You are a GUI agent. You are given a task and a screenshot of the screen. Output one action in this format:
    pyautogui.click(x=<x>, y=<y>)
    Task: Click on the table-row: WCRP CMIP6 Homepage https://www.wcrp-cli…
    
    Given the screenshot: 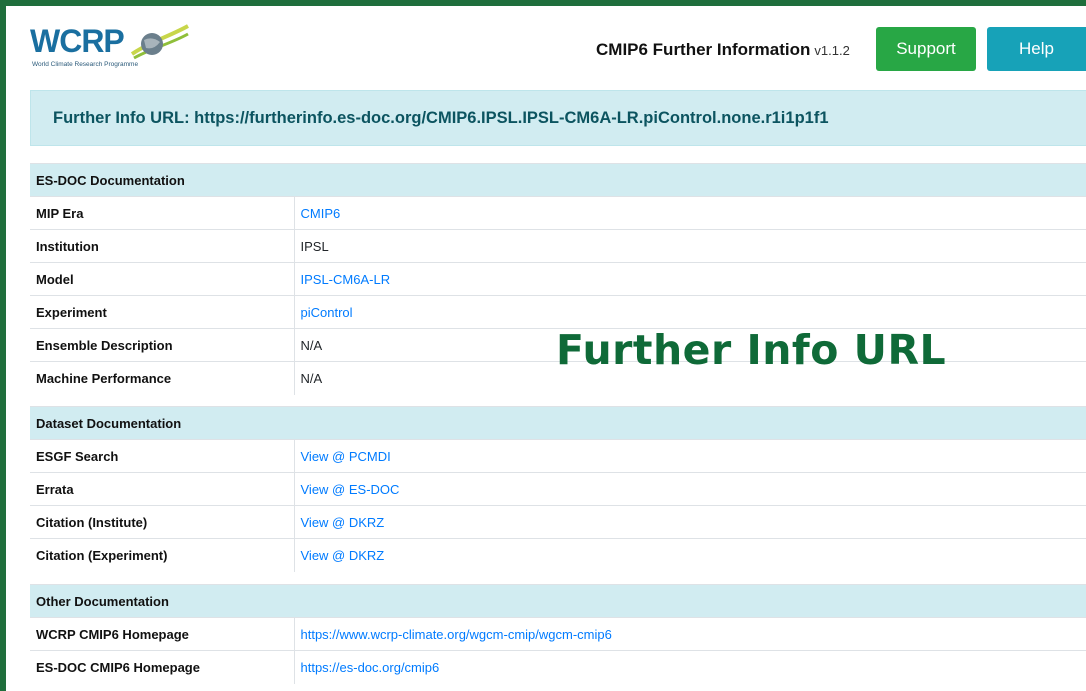 What is the action you would take?
    pyautogui.click(x=558, y=634)
    